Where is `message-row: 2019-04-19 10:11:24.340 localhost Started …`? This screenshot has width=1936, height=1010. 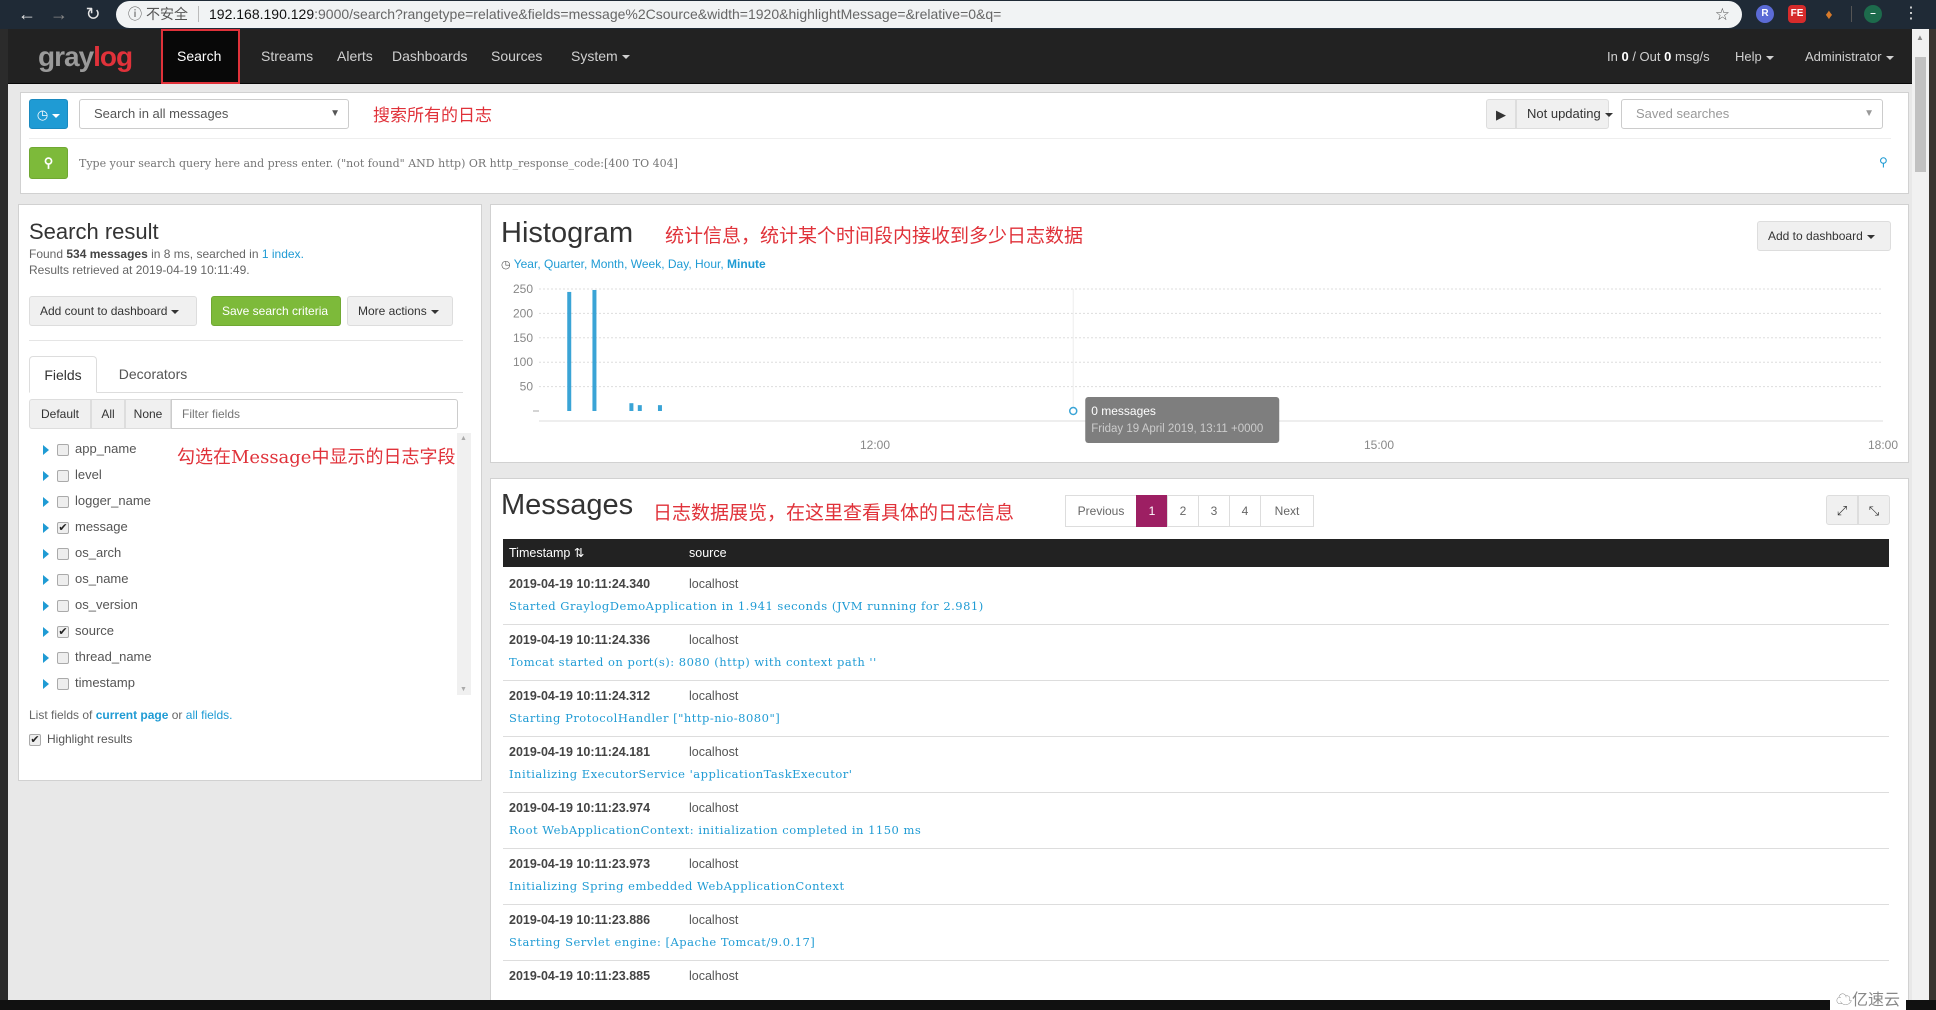
message-row: 2019-04-19 10:11:24.340 localhost Started … is located at coordinates (1196, 597).